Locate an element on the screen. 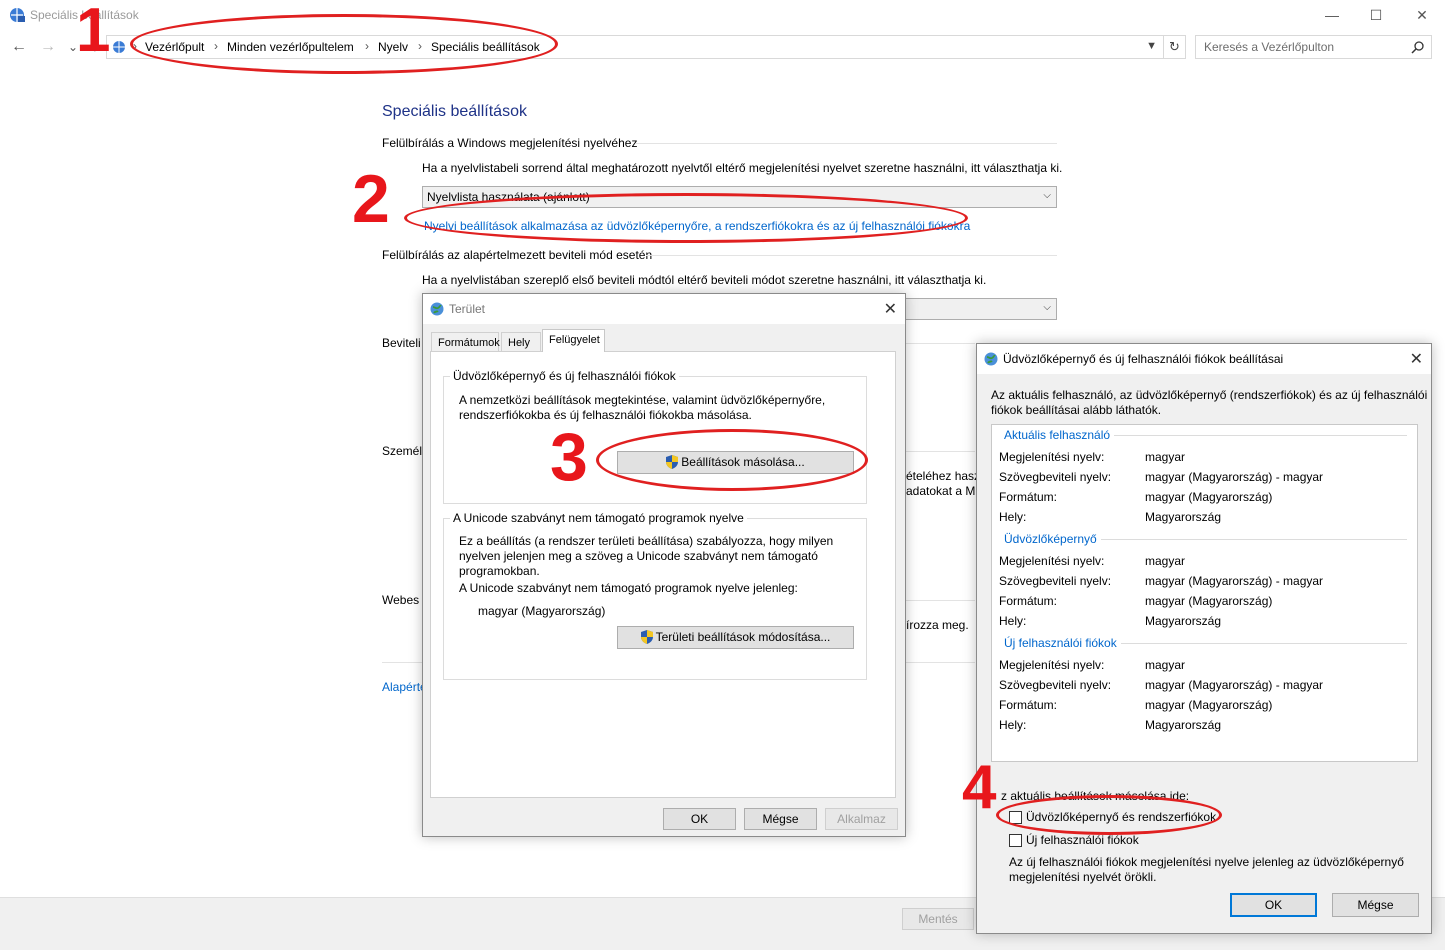 The width and height of the screenshot is (1445, 950). uac-shield-icon is located at coordinates (646, 637).